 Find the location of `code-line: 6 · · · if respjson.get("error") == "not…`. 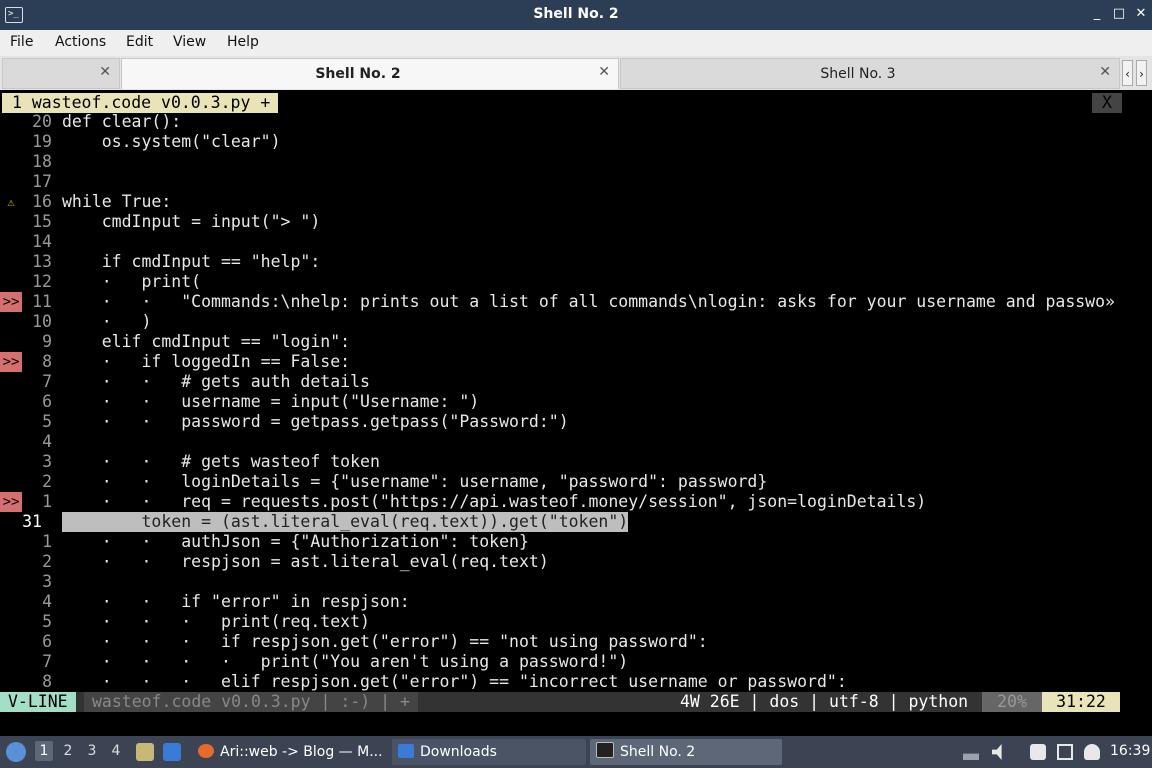

code-line: 6 · · · if respjson.get("error") == "not… is located at coordinates (560, 642).